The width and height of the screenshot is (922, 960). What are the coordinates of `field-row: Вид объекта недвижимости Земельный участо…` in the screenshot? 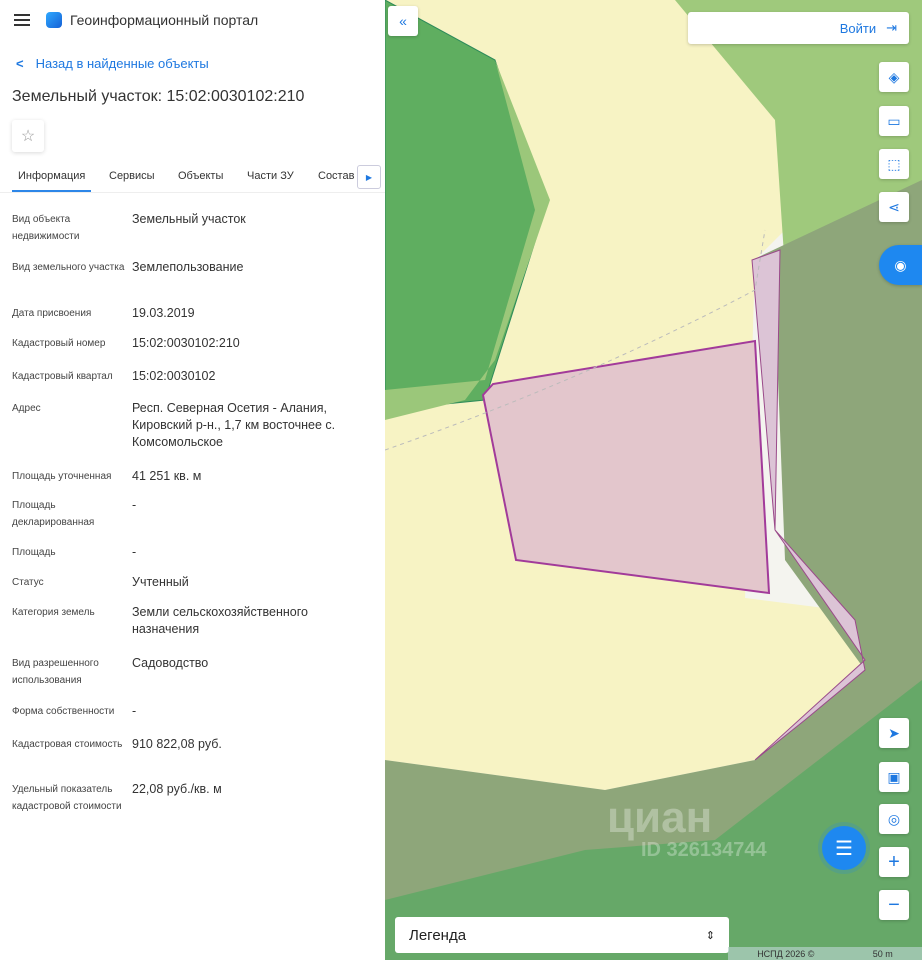 It's located at (192, 228).